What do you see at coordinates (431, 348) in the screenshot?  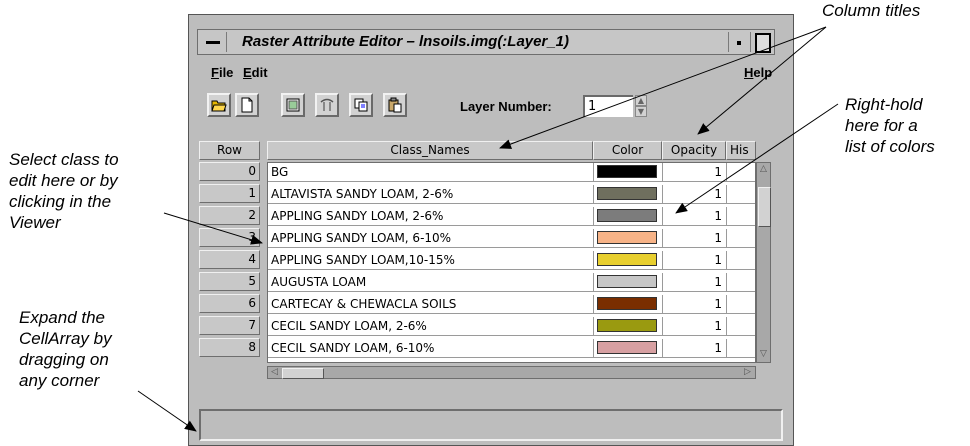 I see `class-name-cell: CECIL SANDY LOAM, 6-10%` at bounding box center [431, 348].